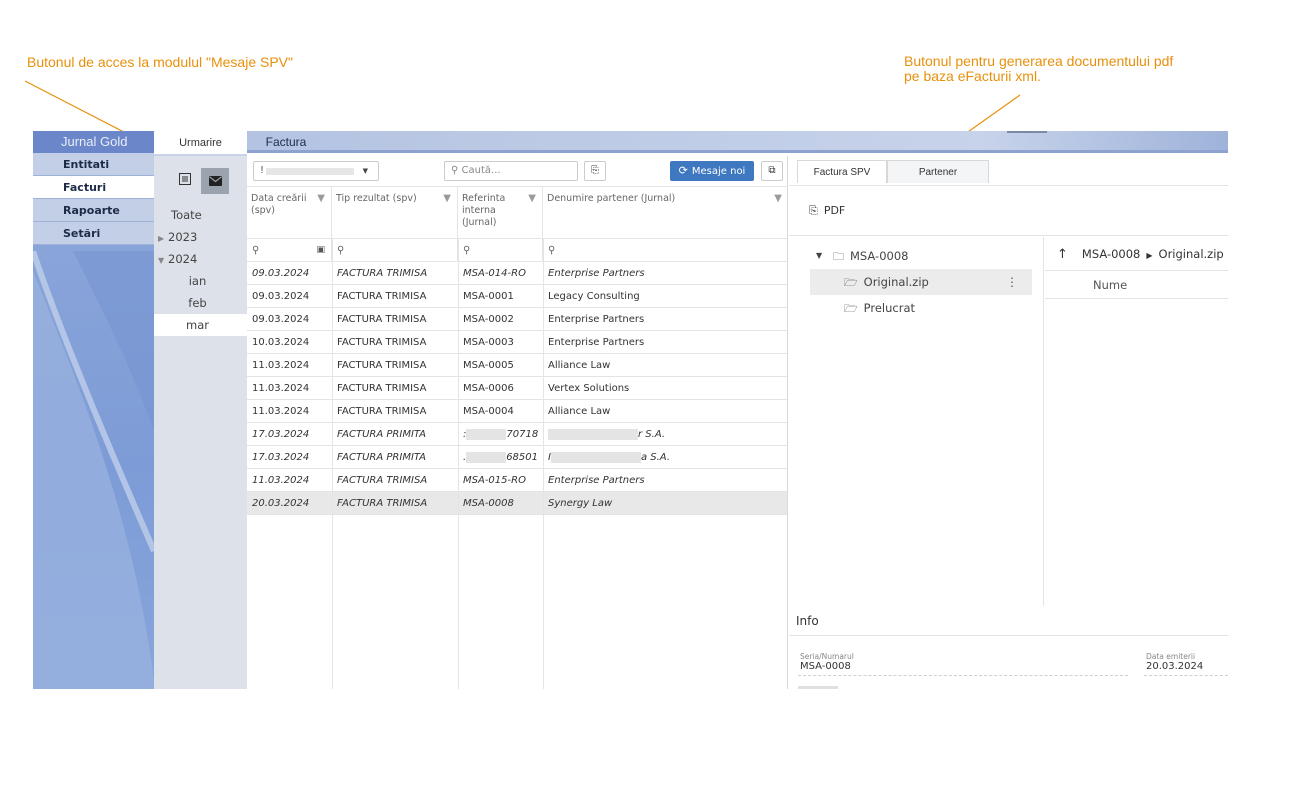  Describe the element at coordinates (281, 319) in the screenshot. I see `cell-text: 09.03.2024` at that location.